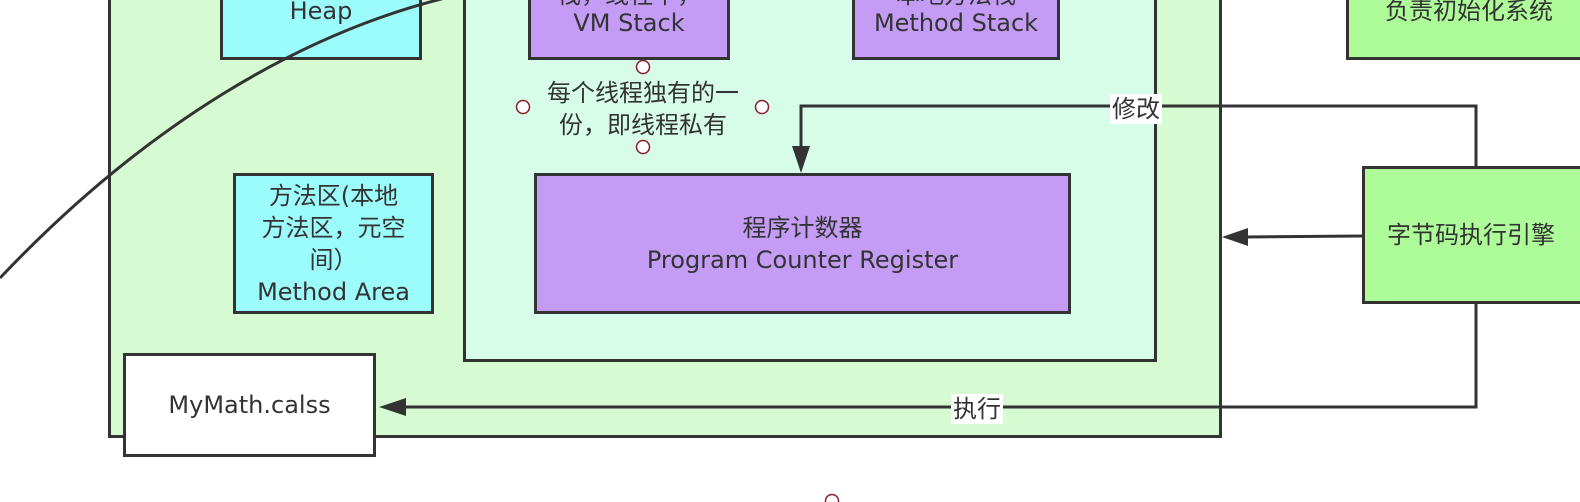 This screenshot has height=502, width=1580. What do you see at coordinates (392, 407) in the screenshot?
I see `execute-edge-arrowhead` at bounding box center [392, 407].